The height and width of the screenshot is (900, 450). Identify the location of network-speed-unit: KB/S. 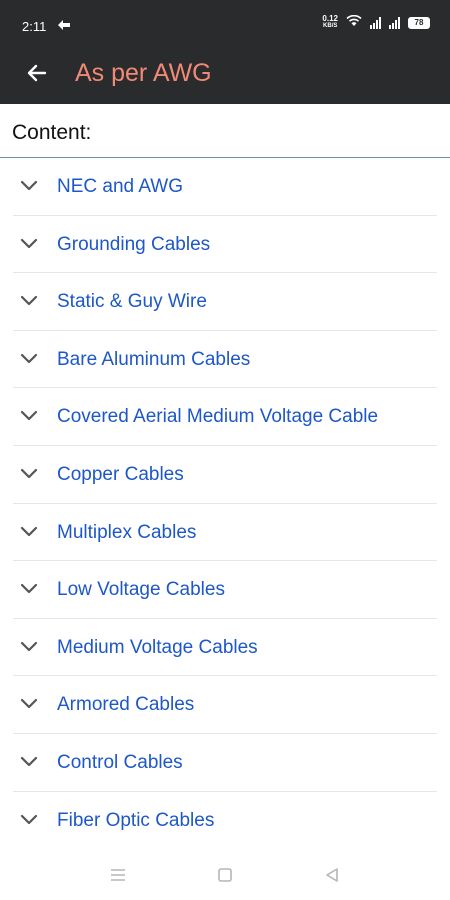
(330, 26).